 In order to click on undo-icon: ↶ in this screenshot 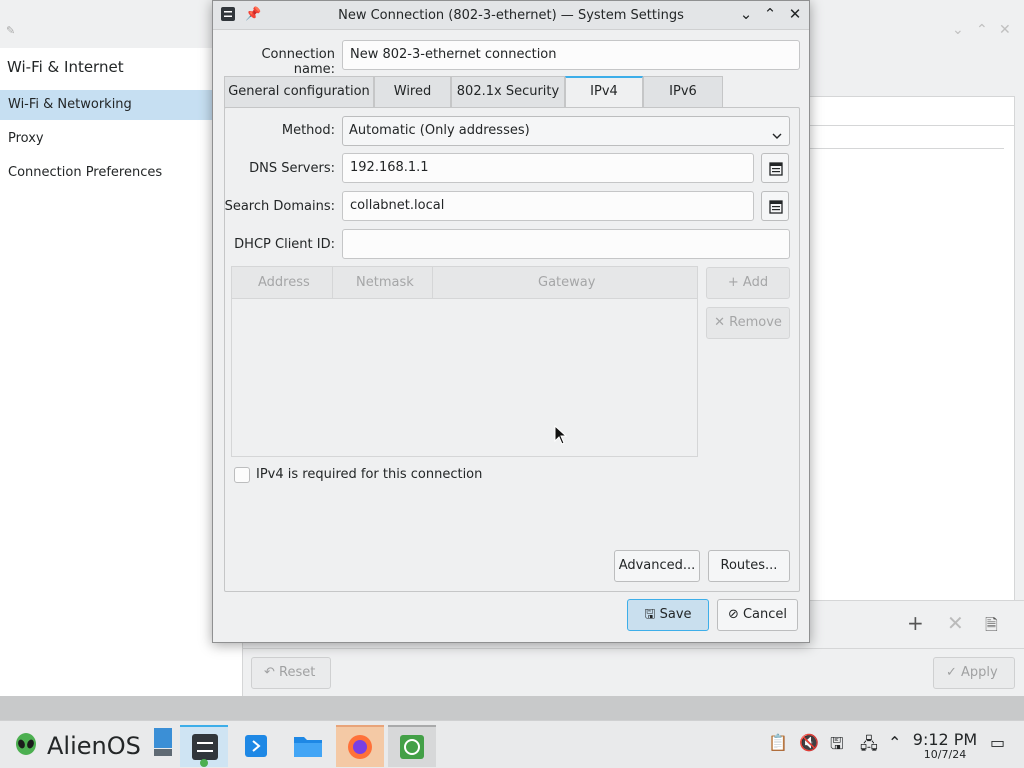, I will do `click(272, 672)`.